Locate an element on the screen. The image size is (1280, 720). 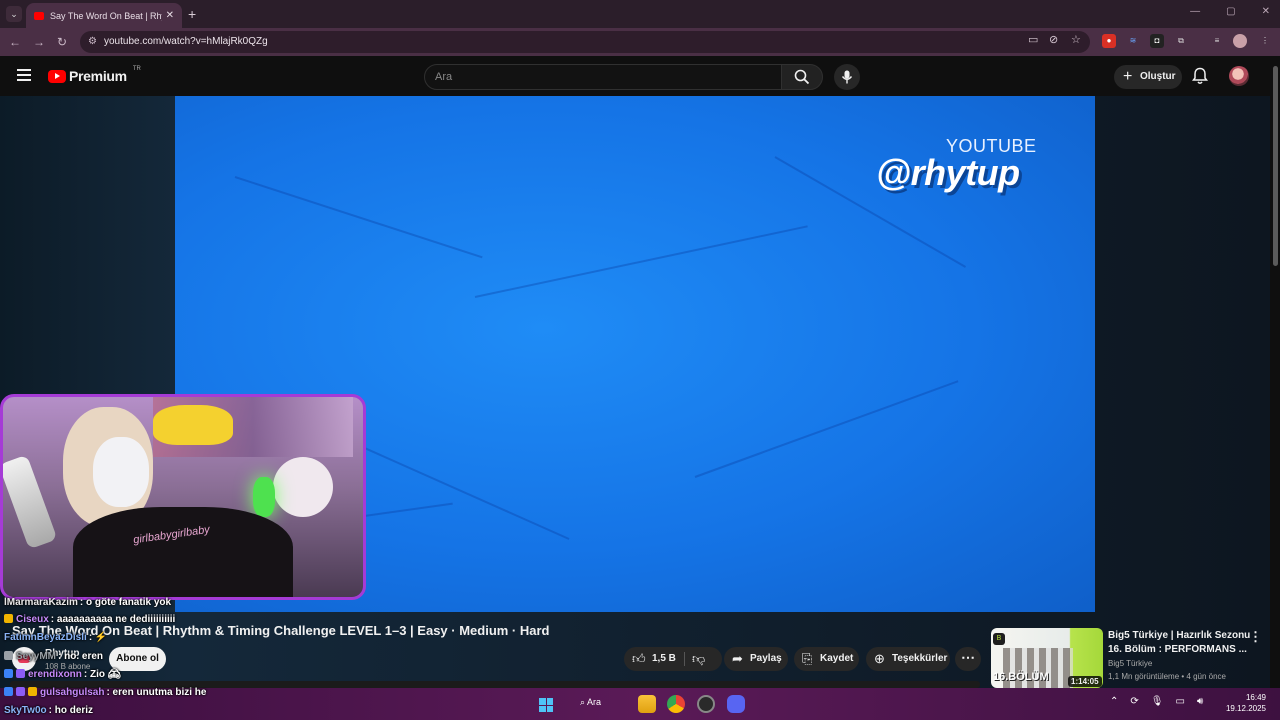
browser-tab-active: Say The Word On Beat | Rhythm ✕ is located at coordinates (104, 15).